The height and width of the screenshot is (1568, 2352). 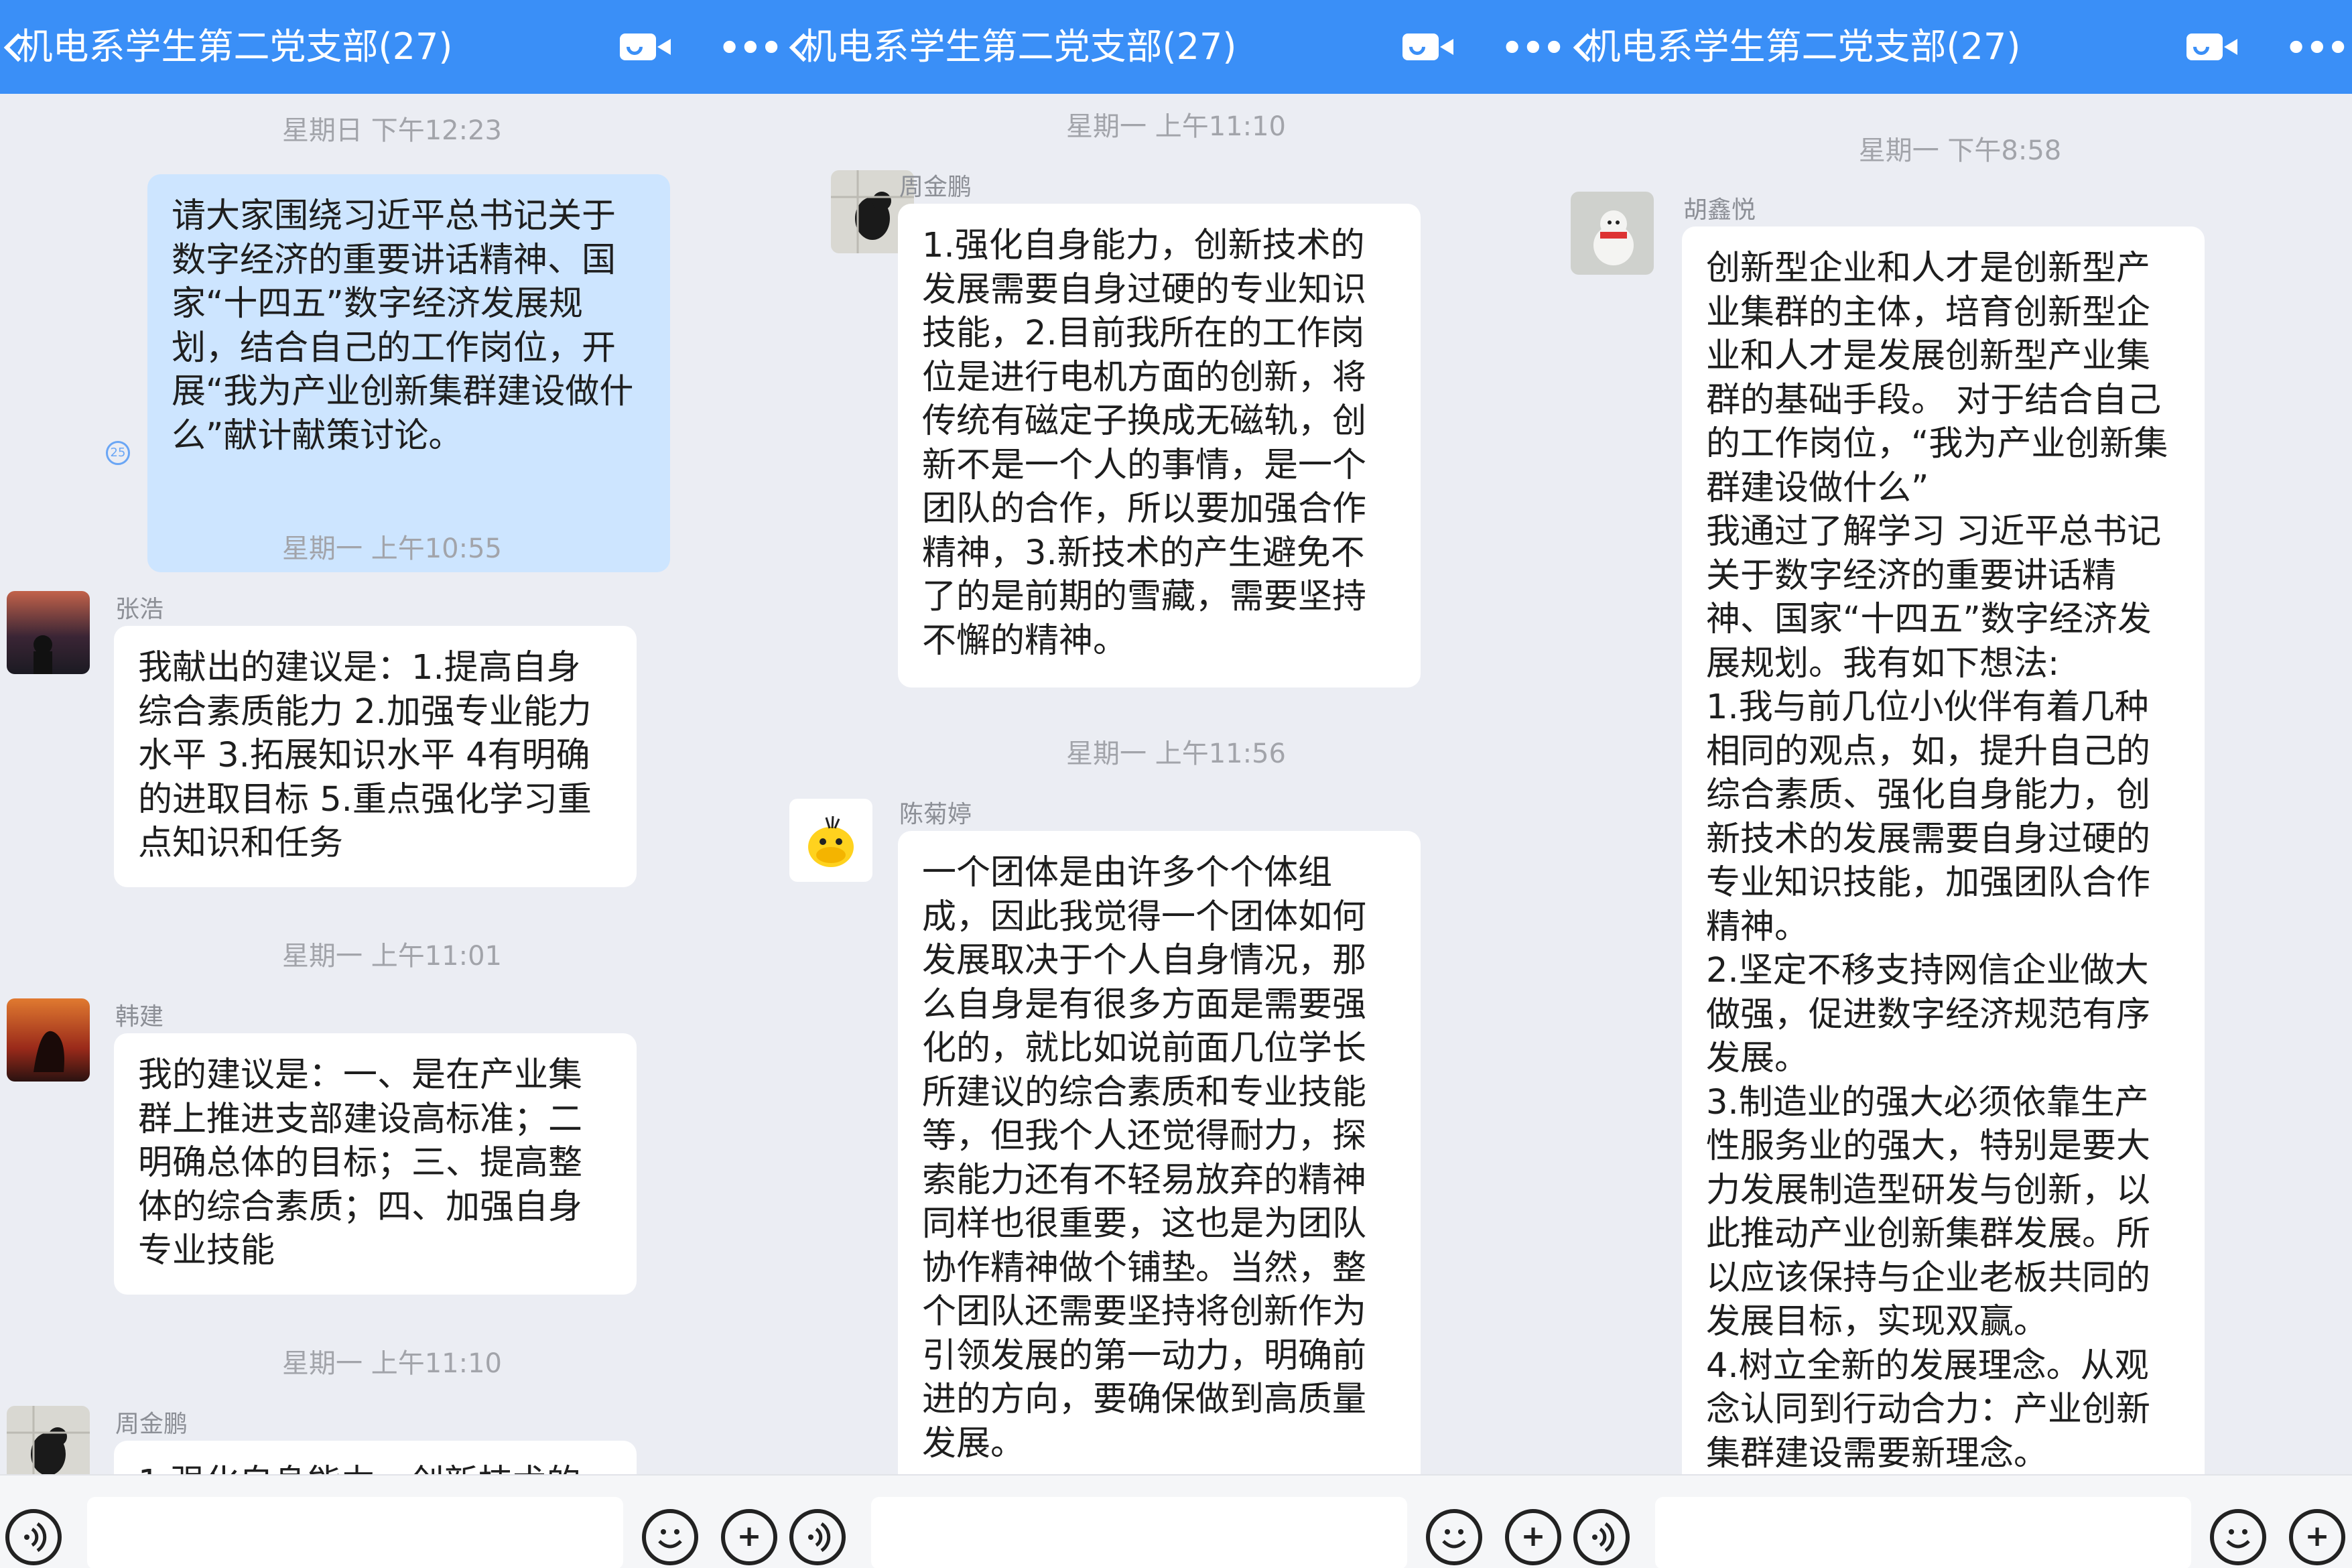 I want to click on more-icon: •••, so click(x=2317, y=48).